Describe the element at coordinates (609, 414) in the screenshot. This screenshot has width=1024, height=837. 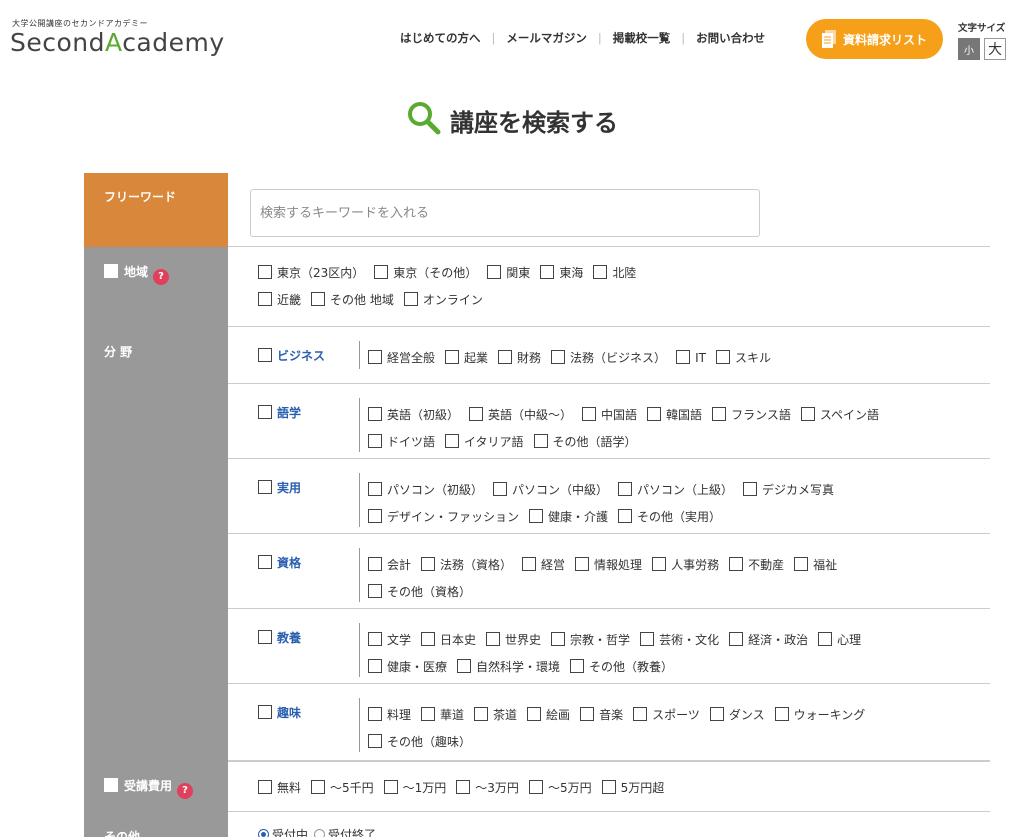
I see `field-option: 中国語` at that location.